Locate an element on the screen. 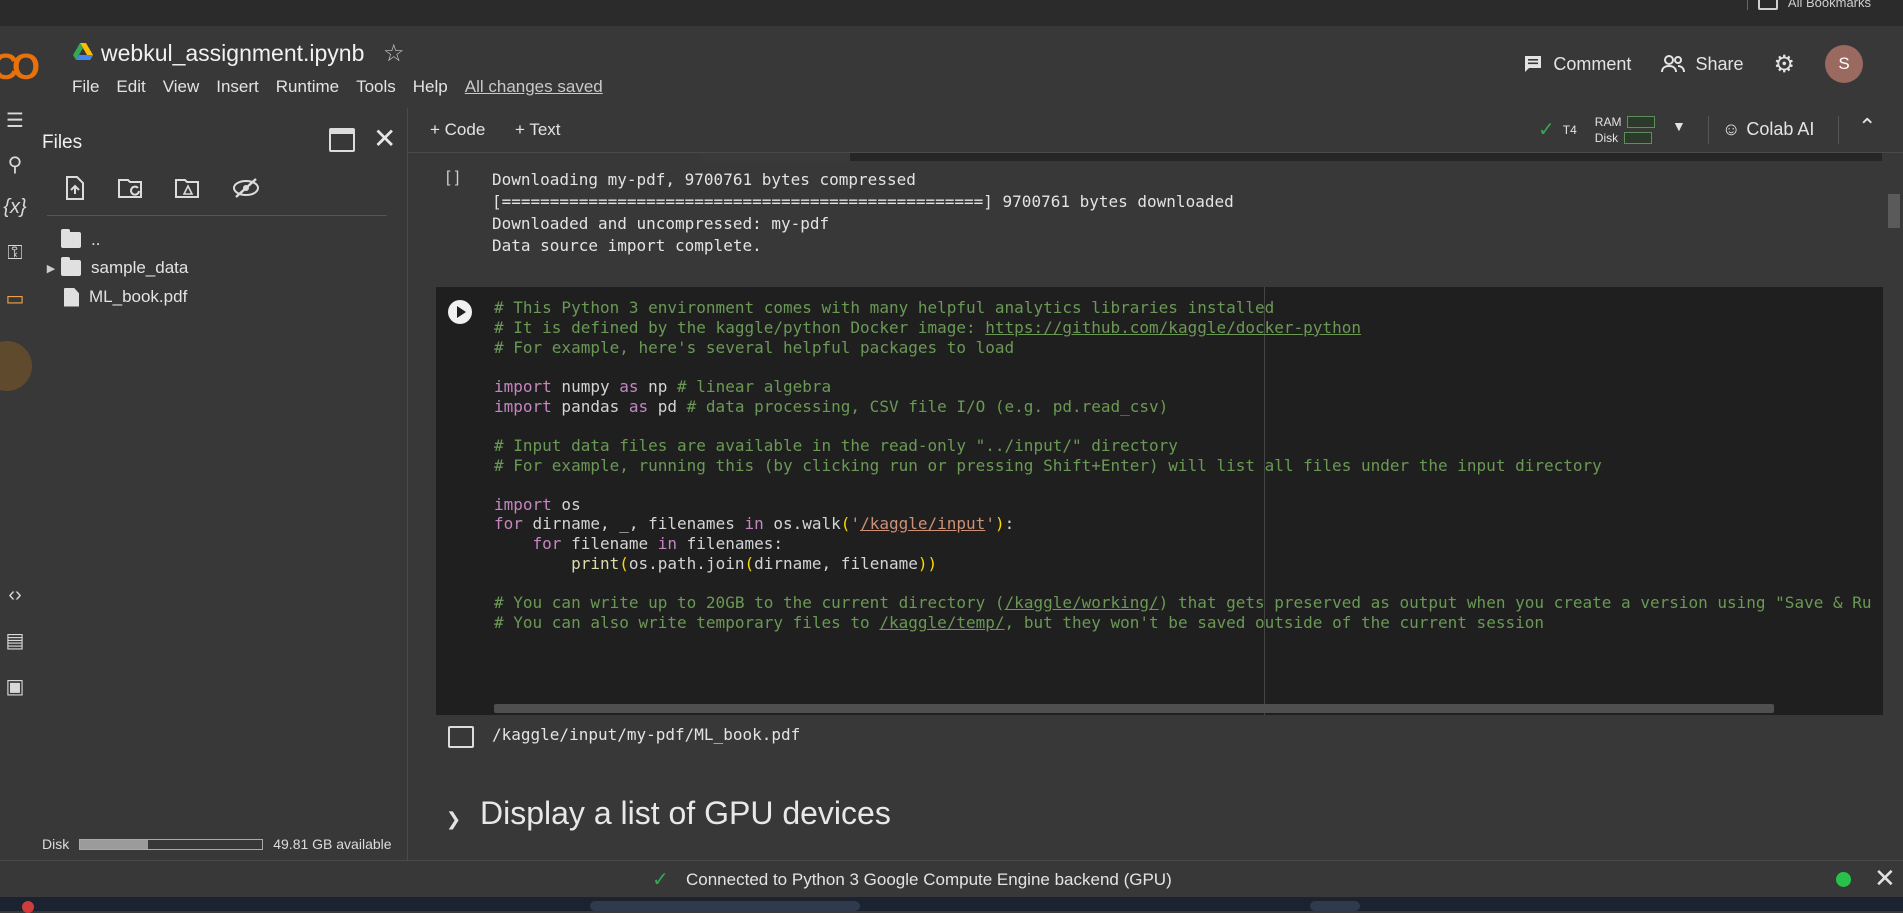 This screenshot has width=1903, height=913. gpu-label: T4 is located at coordinates (1569, 129).